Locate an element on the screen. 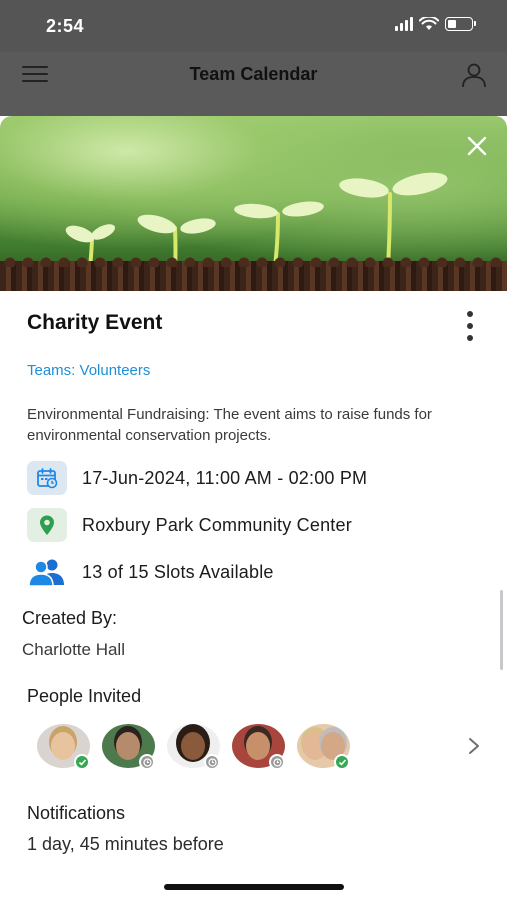 The height and width of the screenshot is (900, 507). battery-icon is located at coordinates (460, 24).